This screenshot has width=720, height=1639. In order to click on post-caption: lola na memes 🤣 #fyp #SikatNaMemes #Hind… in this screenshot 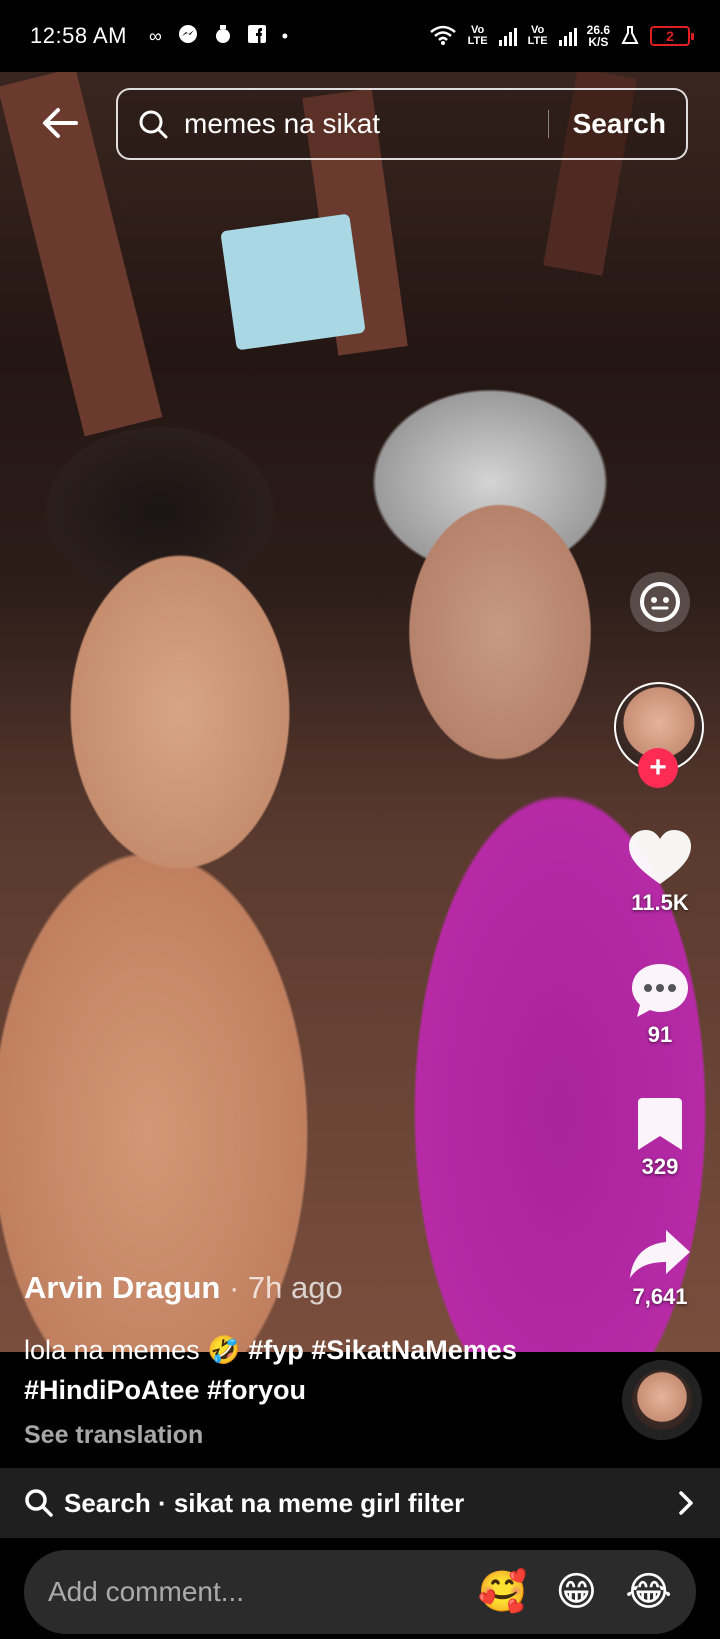, I will do `click(304, 1370)`.